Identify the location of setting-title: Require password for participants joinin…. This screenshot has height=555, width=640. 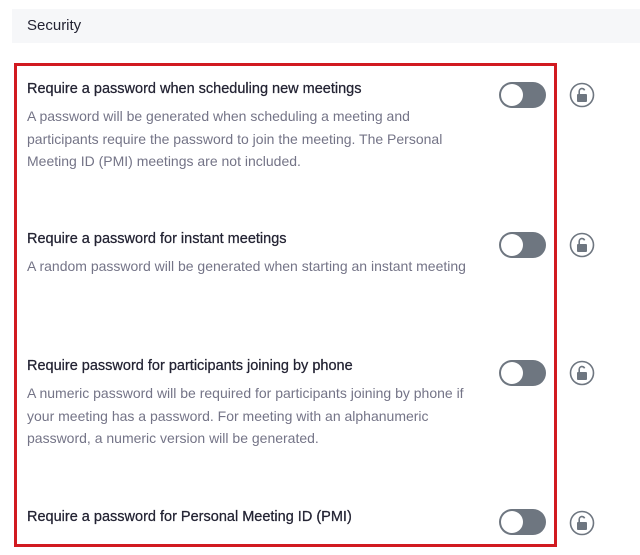
(190, 366).